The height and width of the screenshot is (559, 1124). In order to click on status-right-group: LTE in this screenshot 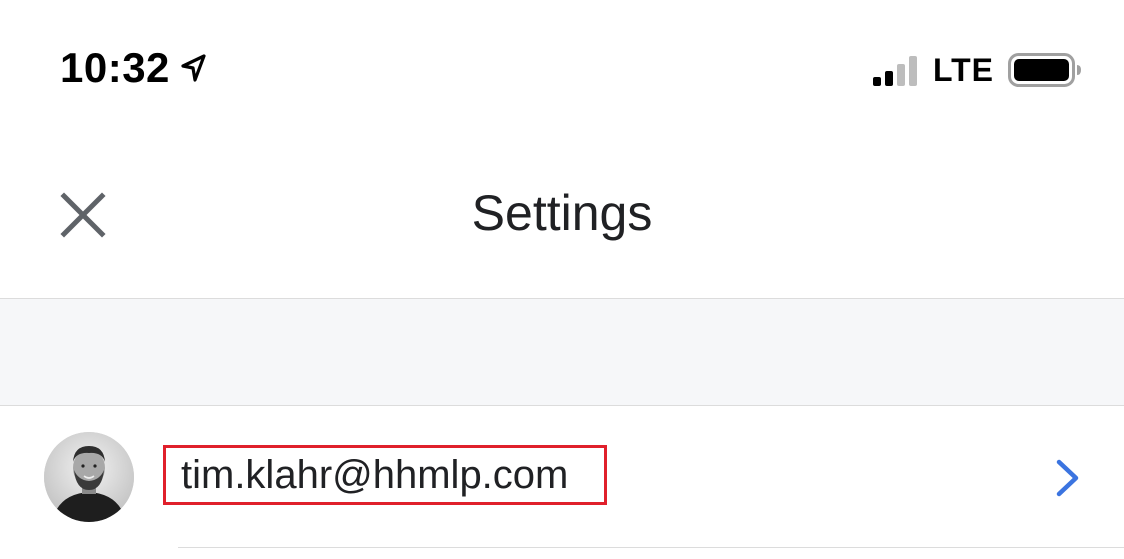, I will do `click(977, 70)`.